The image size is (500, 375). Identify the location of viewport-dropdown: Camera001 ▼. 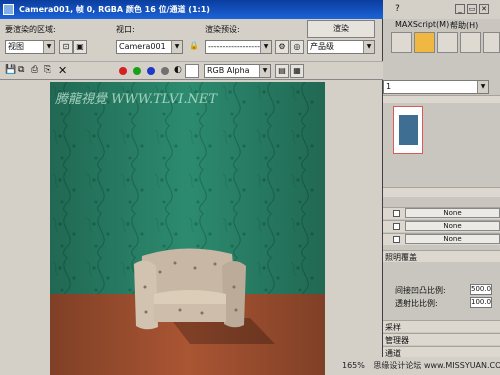
(149, 47).